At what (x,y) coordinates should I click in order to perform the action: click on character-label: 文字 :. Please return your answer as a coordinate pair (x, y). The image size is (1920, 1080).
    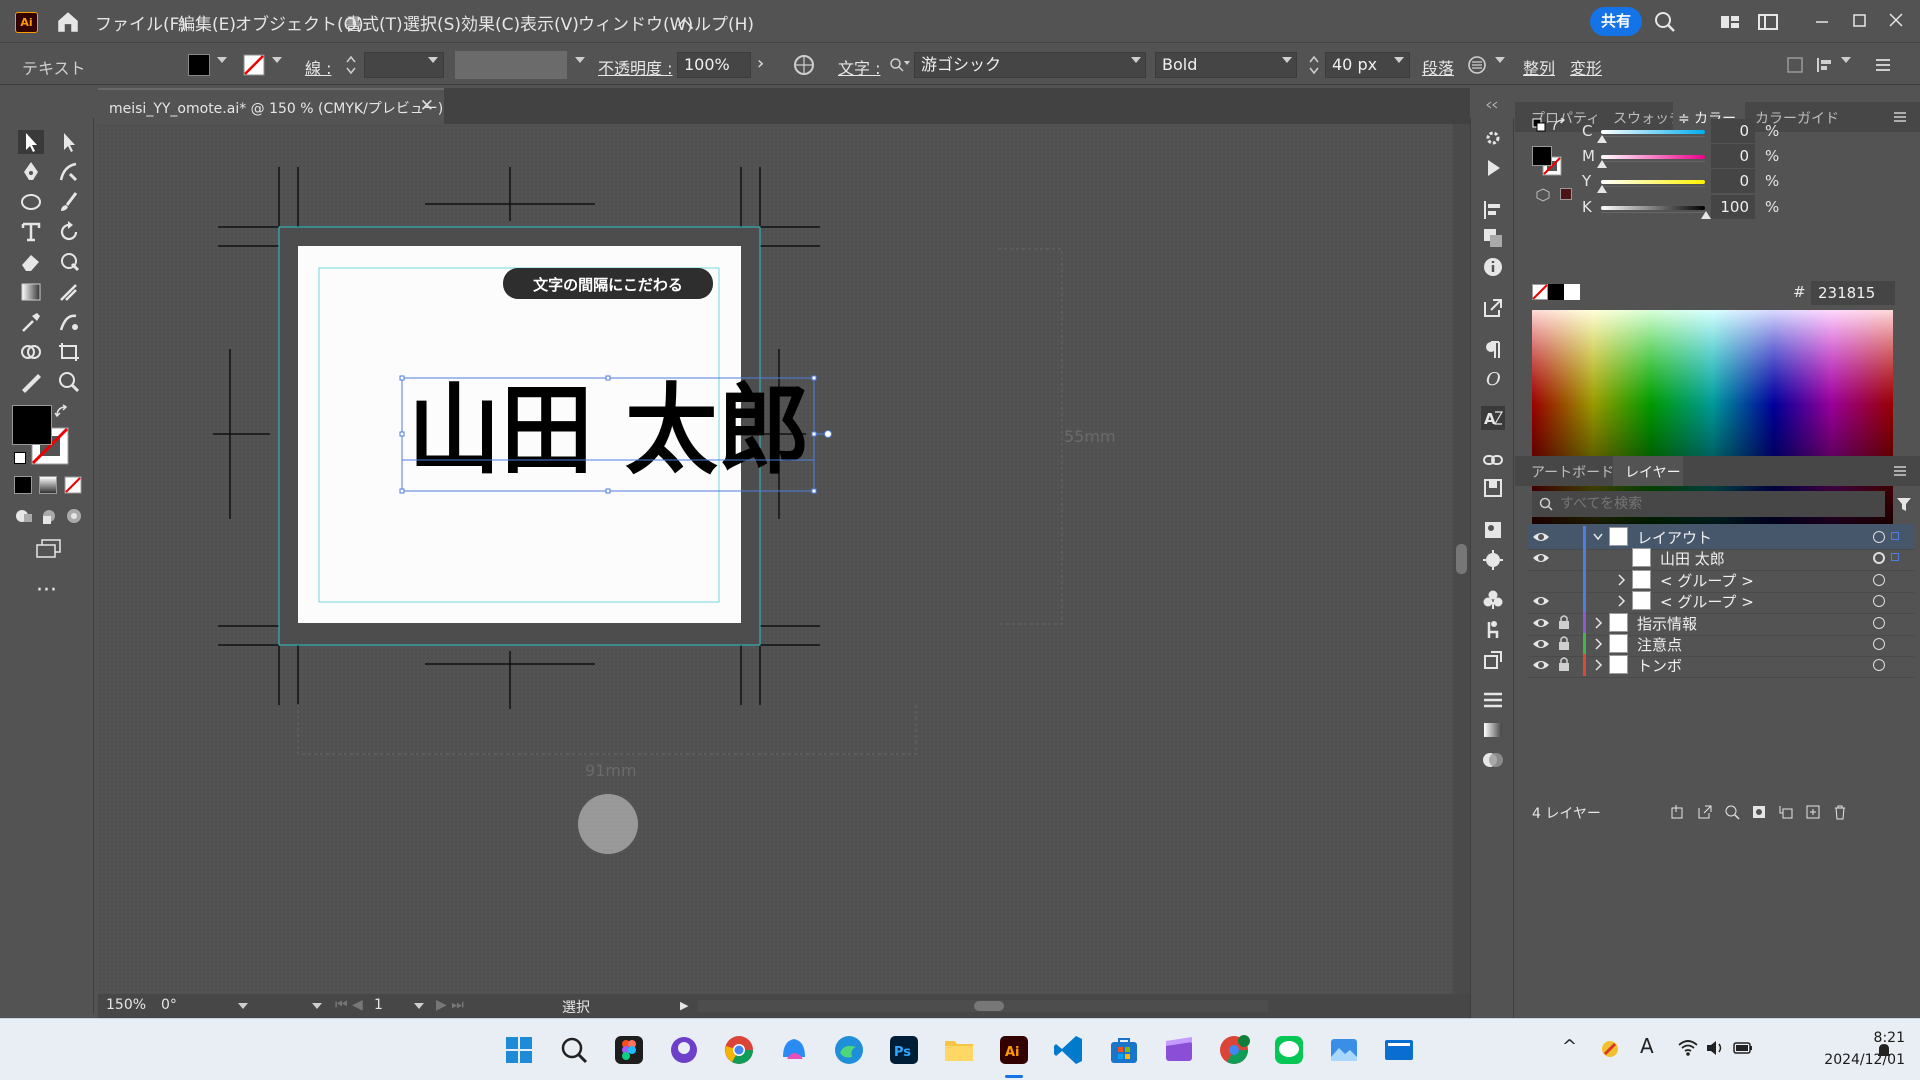
    Looking at the image, I should click on (859, 67).